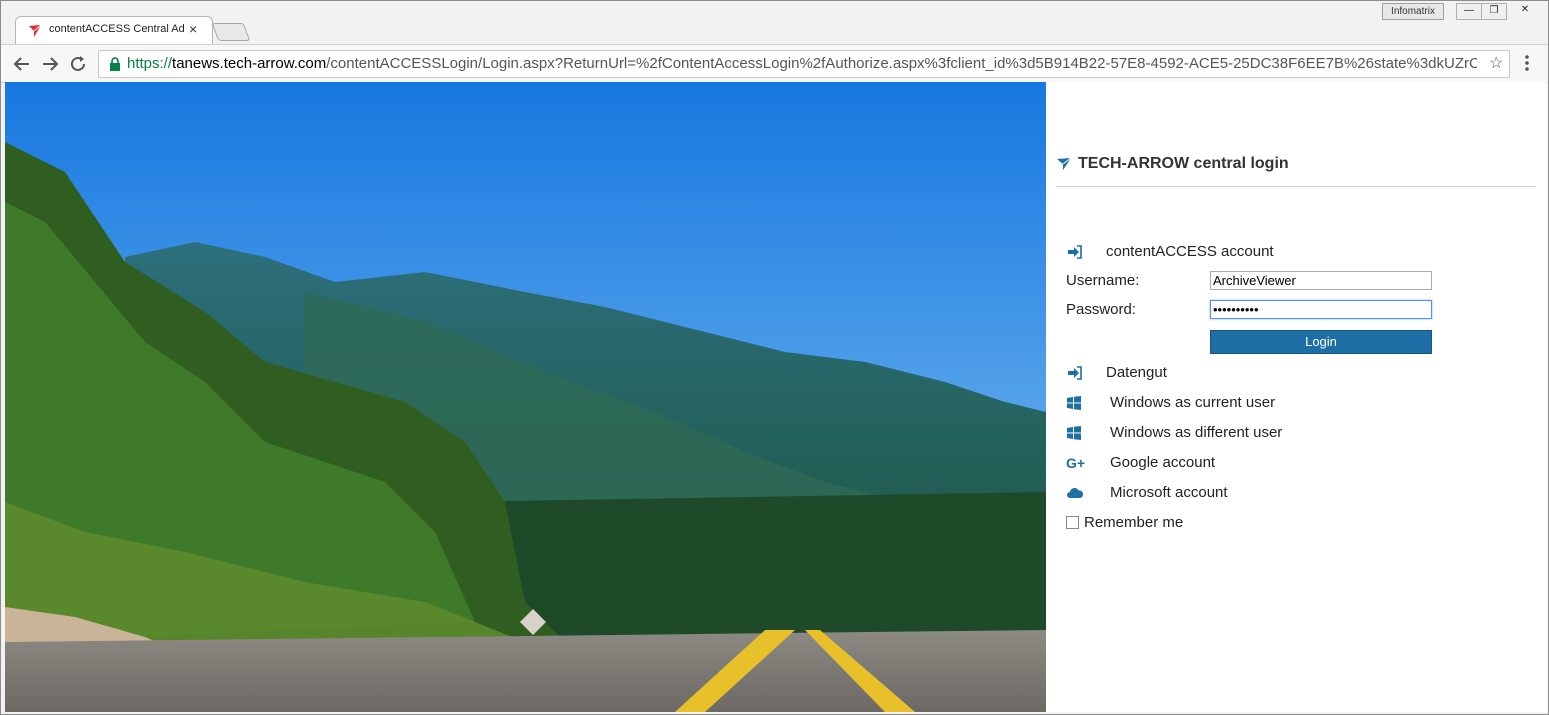  Describe the element at coordinates (1494, 11) in the screenshot. I see `maximize-button: ❐` at that location.